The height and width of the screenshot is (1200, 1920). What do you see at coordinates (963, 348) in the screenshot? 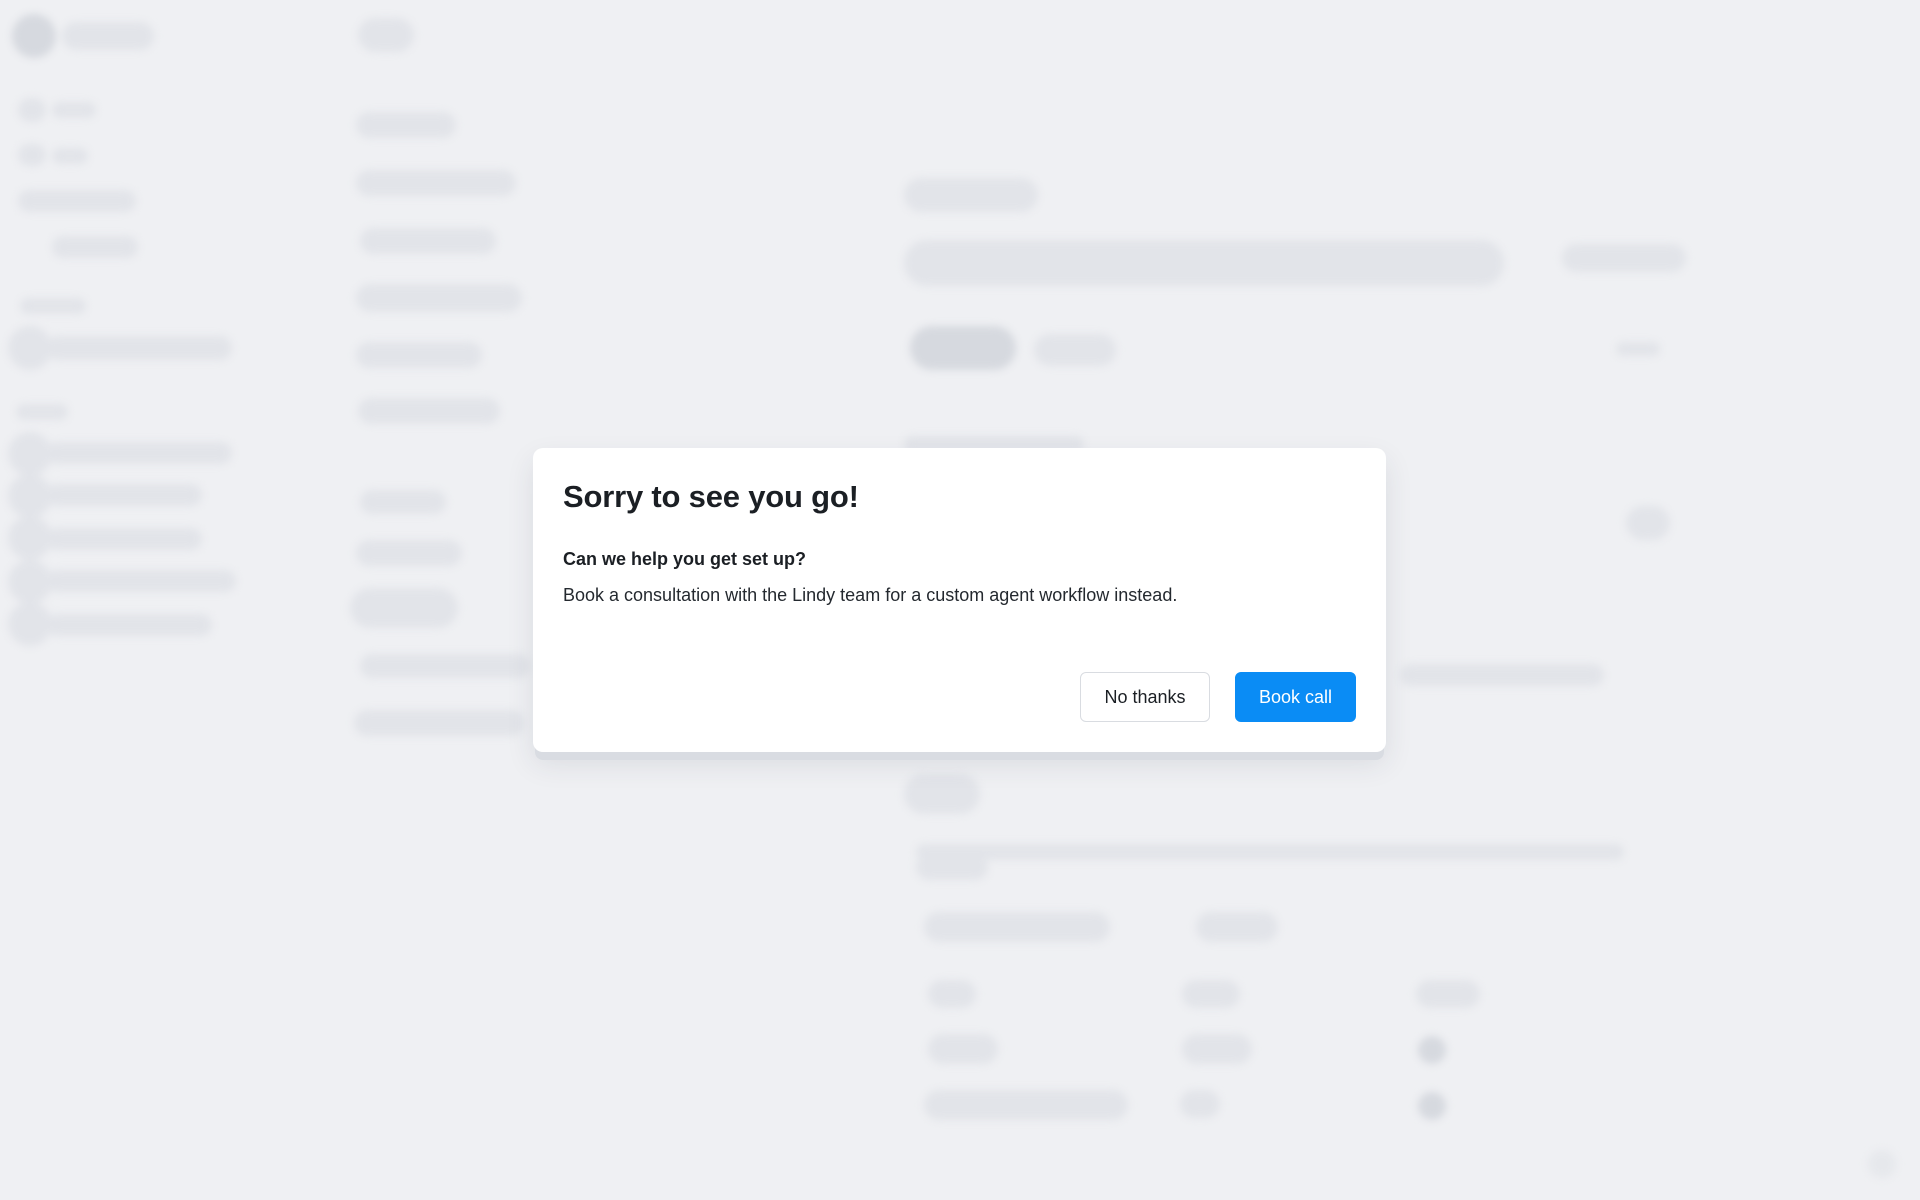
I see `skeleton-pill` at bounding box center [963, 348].